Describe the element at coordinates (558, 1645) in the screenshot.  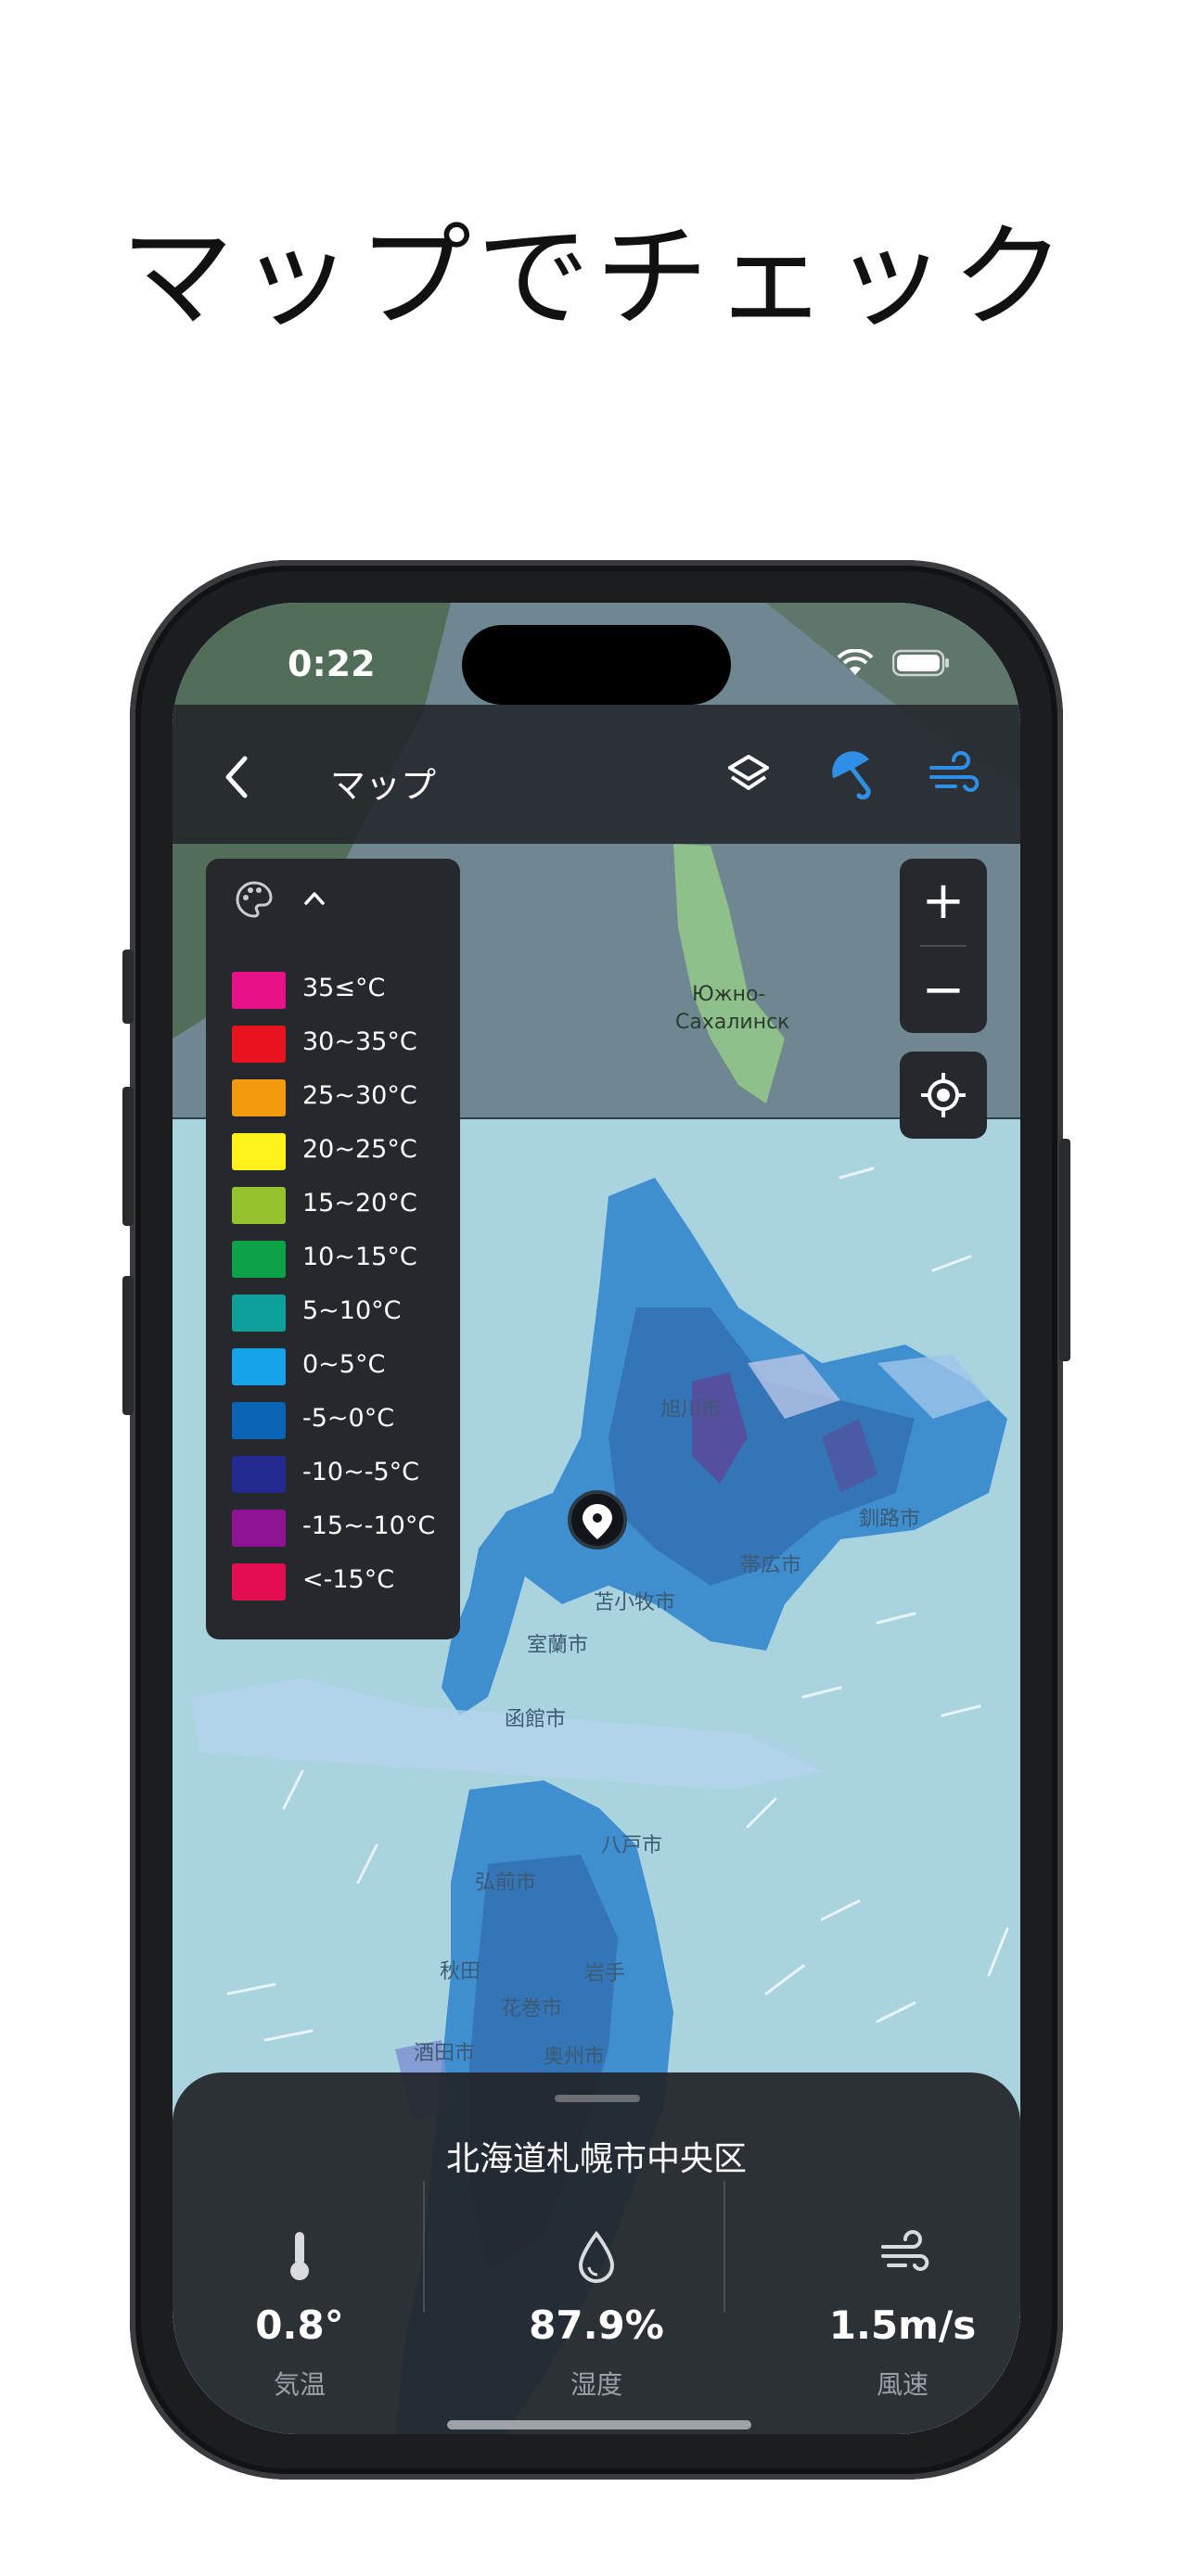
I see `map-label-muroran: 室蘭市` at that location.